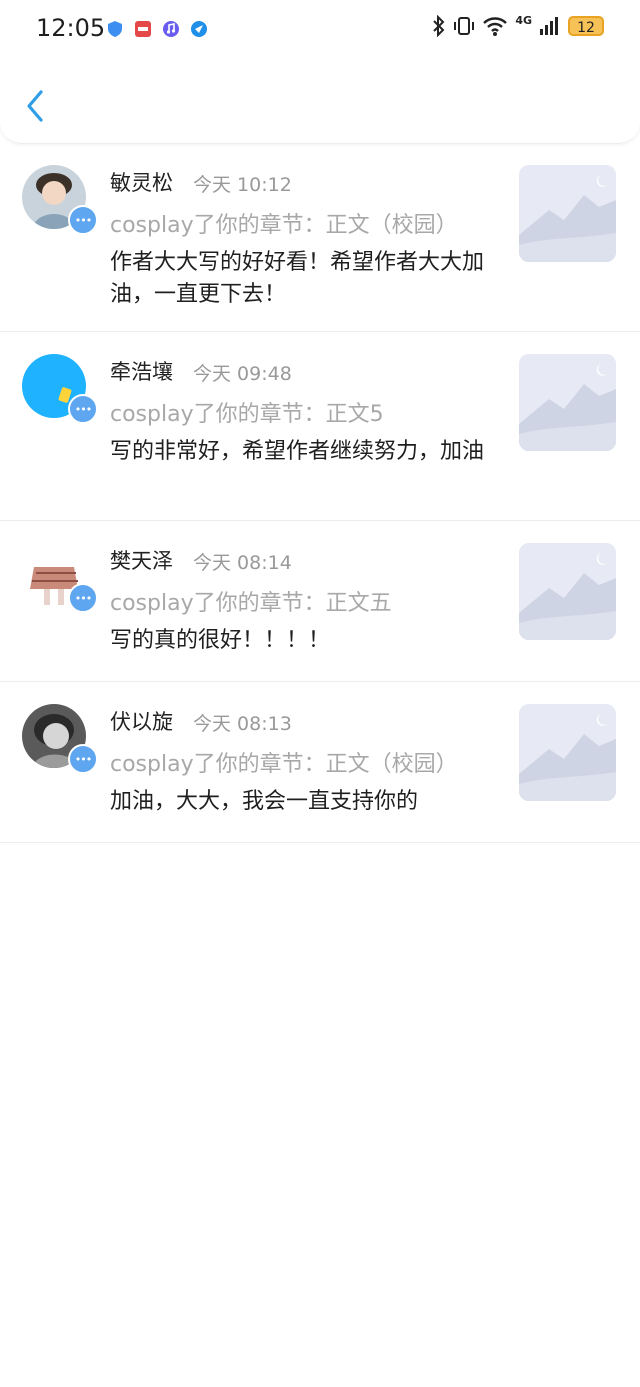 This screenshot has width=640, height=1387. What do you see at coordinates (220, 640) in the screenshot?
I see `comment-text: 写的真的很好！！！！` at bounding box center [220, 640].